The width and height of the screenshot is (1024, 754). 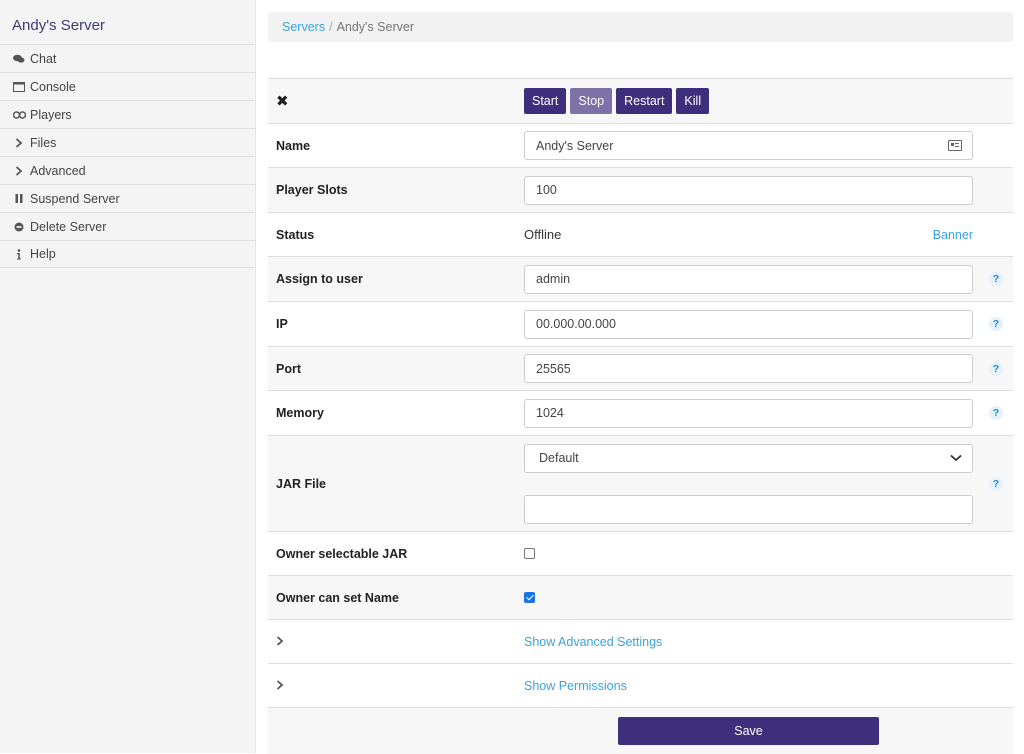 I want to click on sidebar-item-players: Players, so click(x=127, y=114).